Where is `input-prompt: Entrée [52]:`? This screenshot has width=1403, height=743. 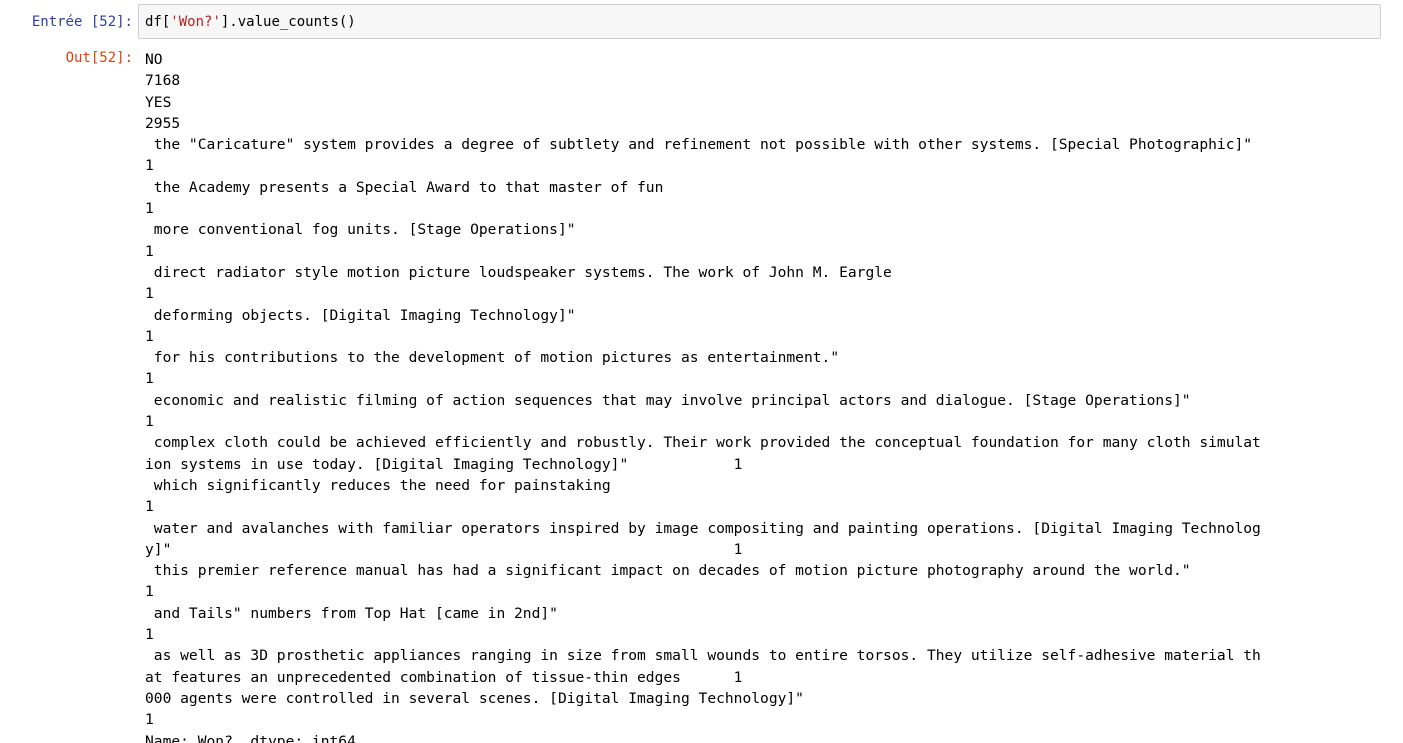 input-prompt: Entrée [52]: is located at coordinates (82, 22).